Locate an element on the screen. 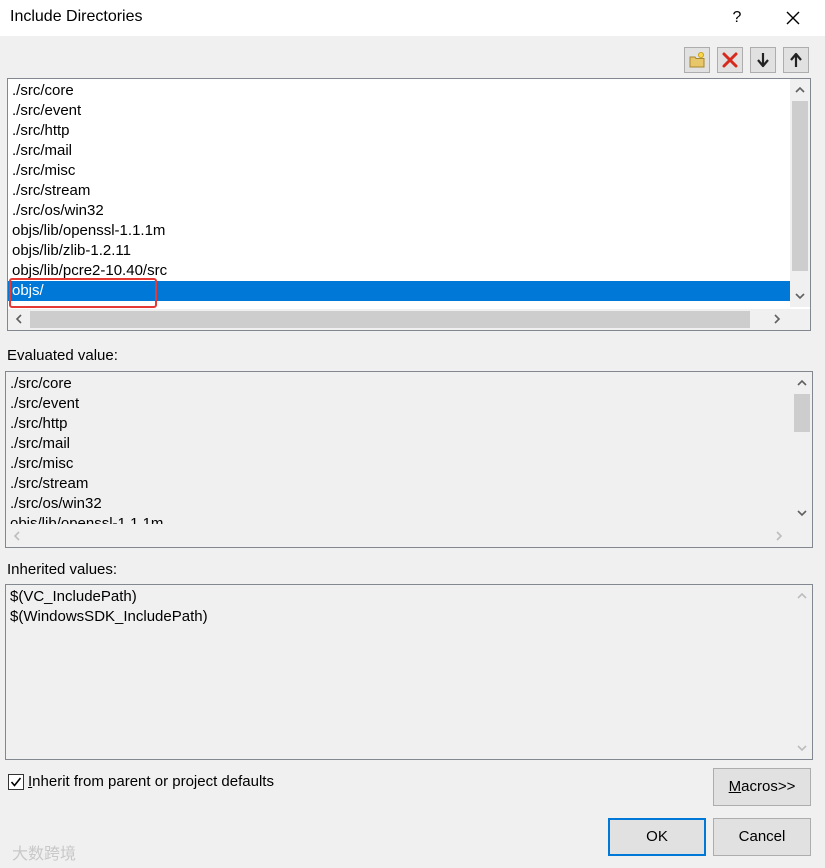  inherit-checkbox is located at coordinates (16, 782).